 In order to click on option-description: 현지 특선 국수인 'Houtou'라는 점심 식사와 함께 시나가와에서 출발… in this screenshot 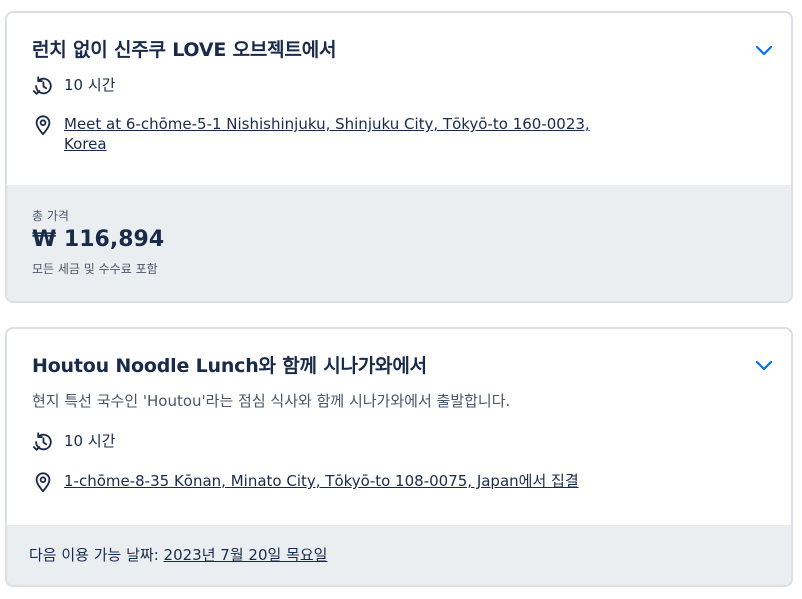, I will do `click(271, 401)`.